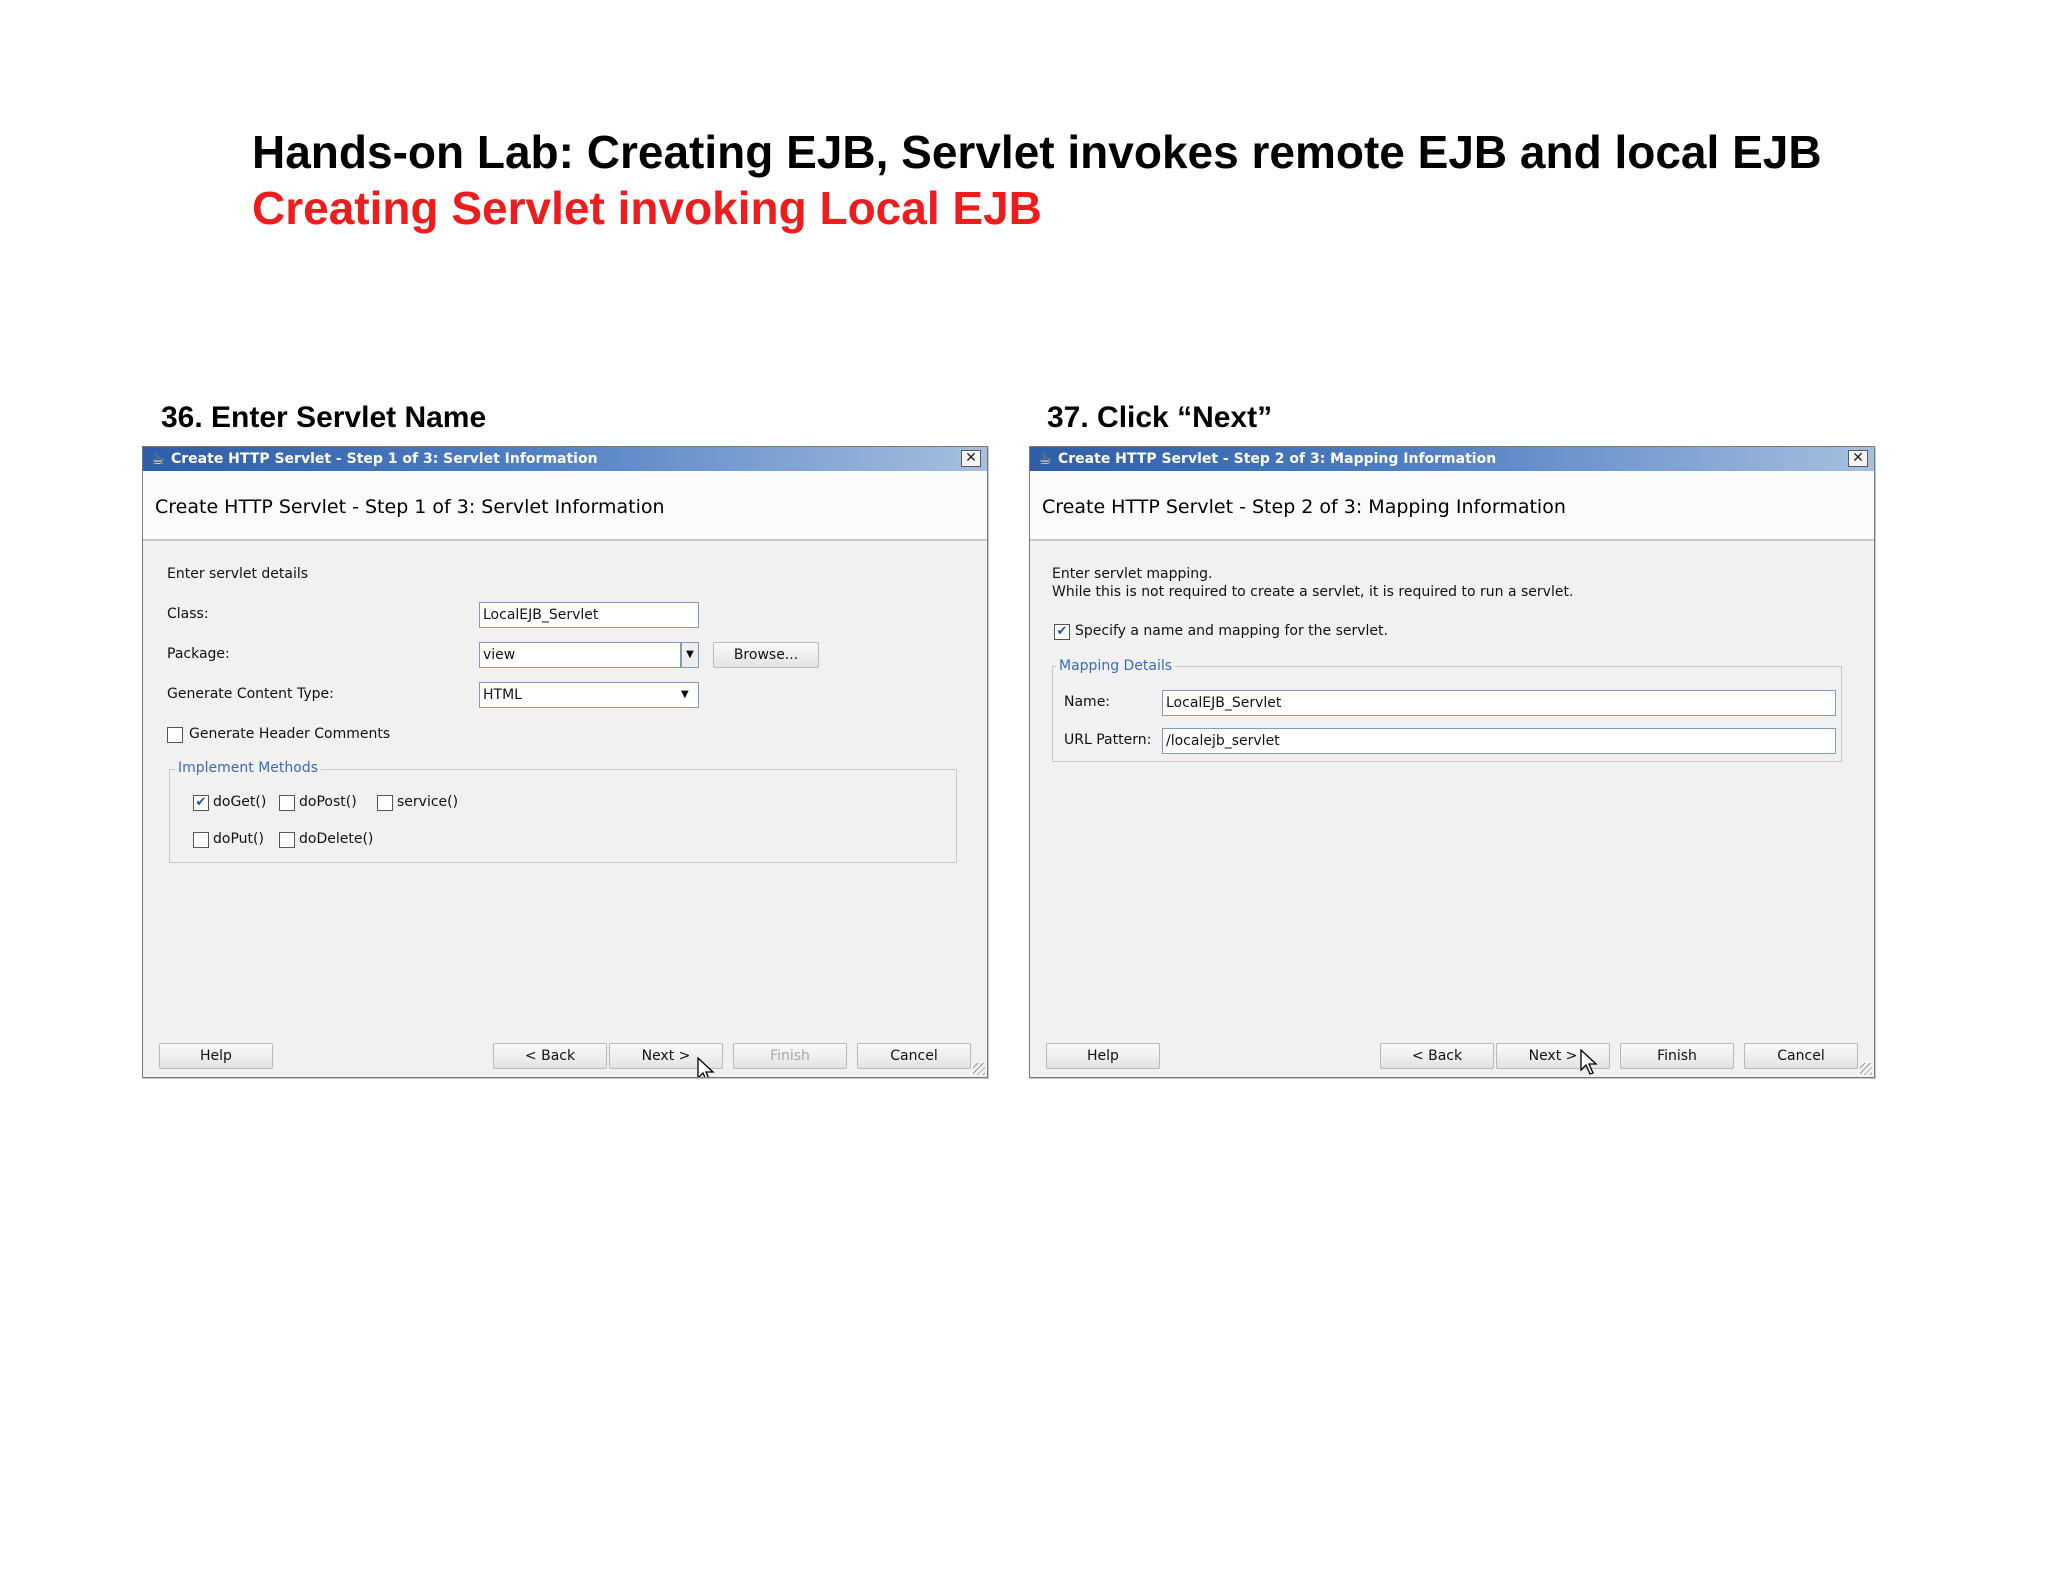 This screenshot has height=1582, width=2048. I want to click on header-comments-checkbox, so click(175, 735).